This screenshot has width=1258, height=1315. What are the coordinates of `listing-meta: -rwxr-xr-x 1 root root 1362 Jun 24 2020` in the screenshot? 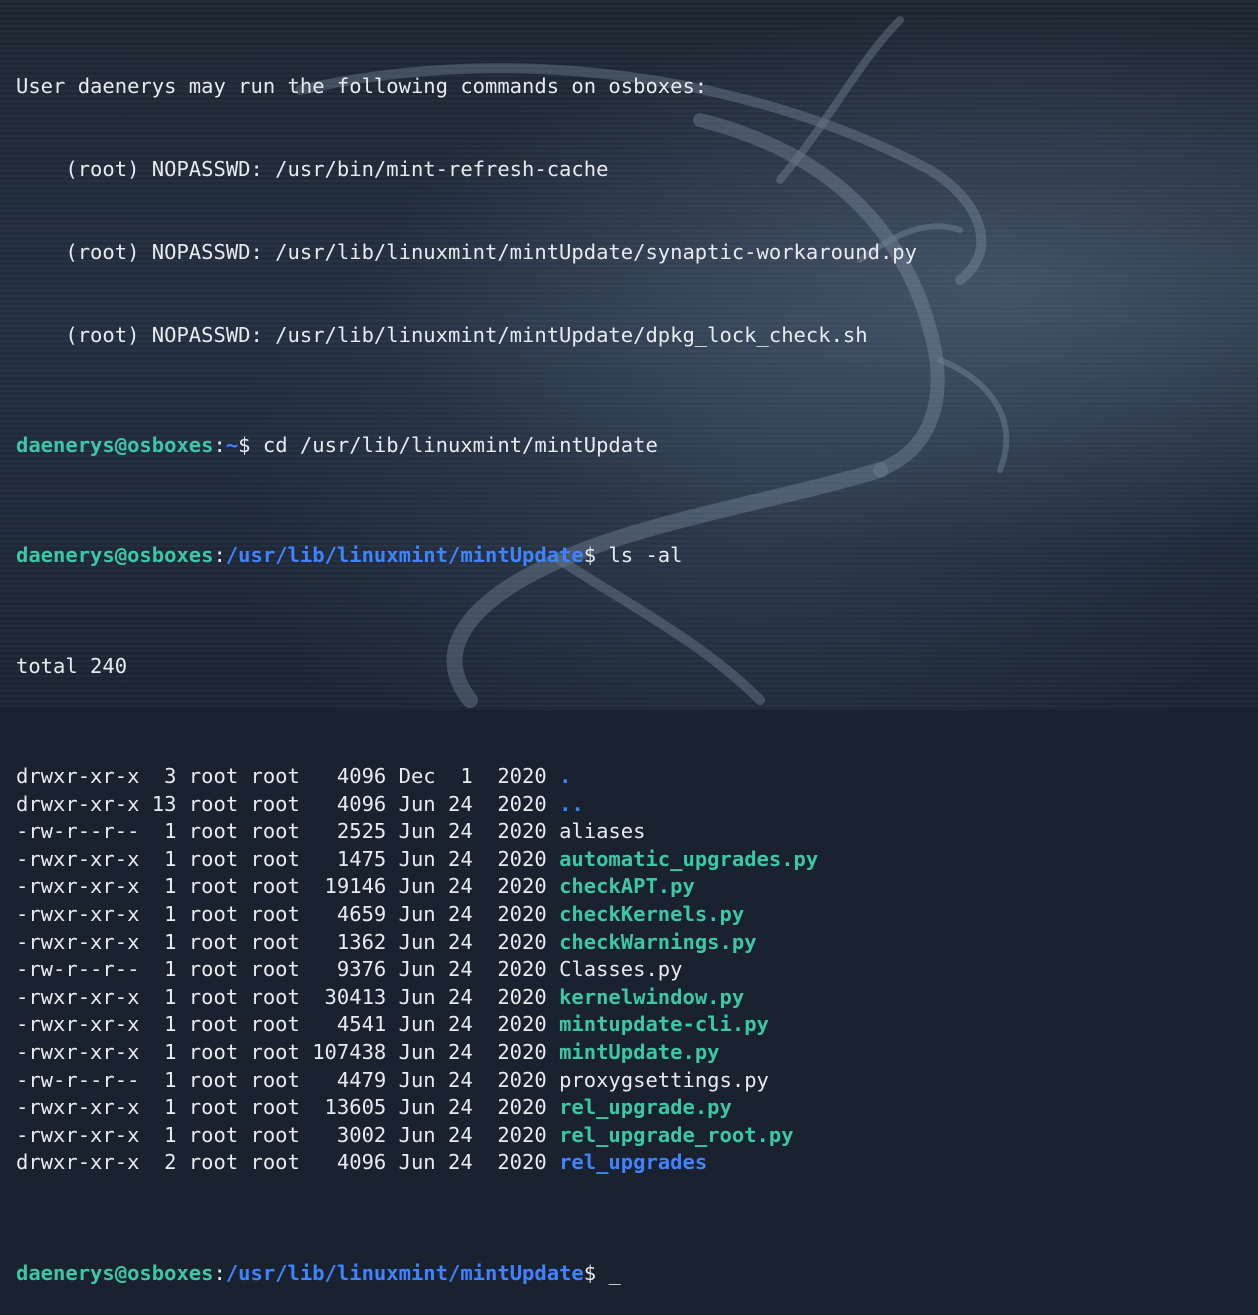 It's located at (288, 941).